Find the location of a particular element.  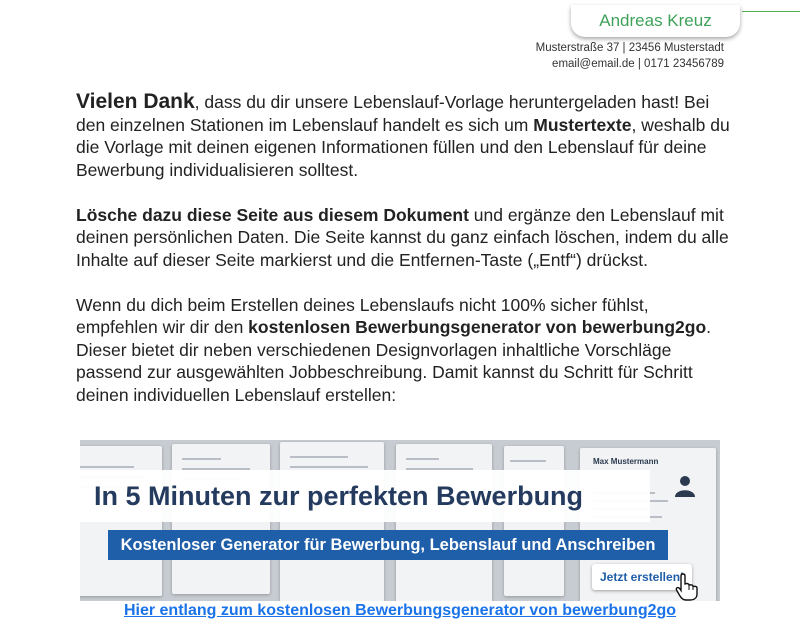

mustertexte-bold: Mustertexte is located at coordinates (582, 124).